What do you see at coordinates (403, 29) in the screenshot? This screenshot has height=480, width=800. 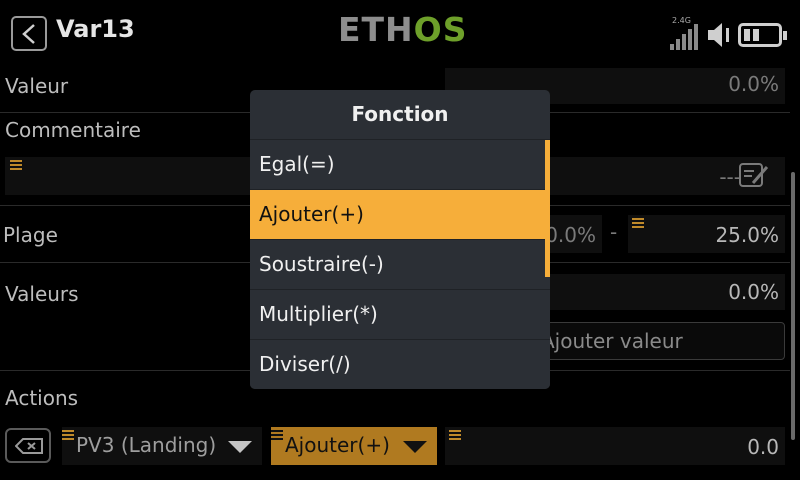 I see `ethos-logo: ETHOS` at bounding box center [403, 29].